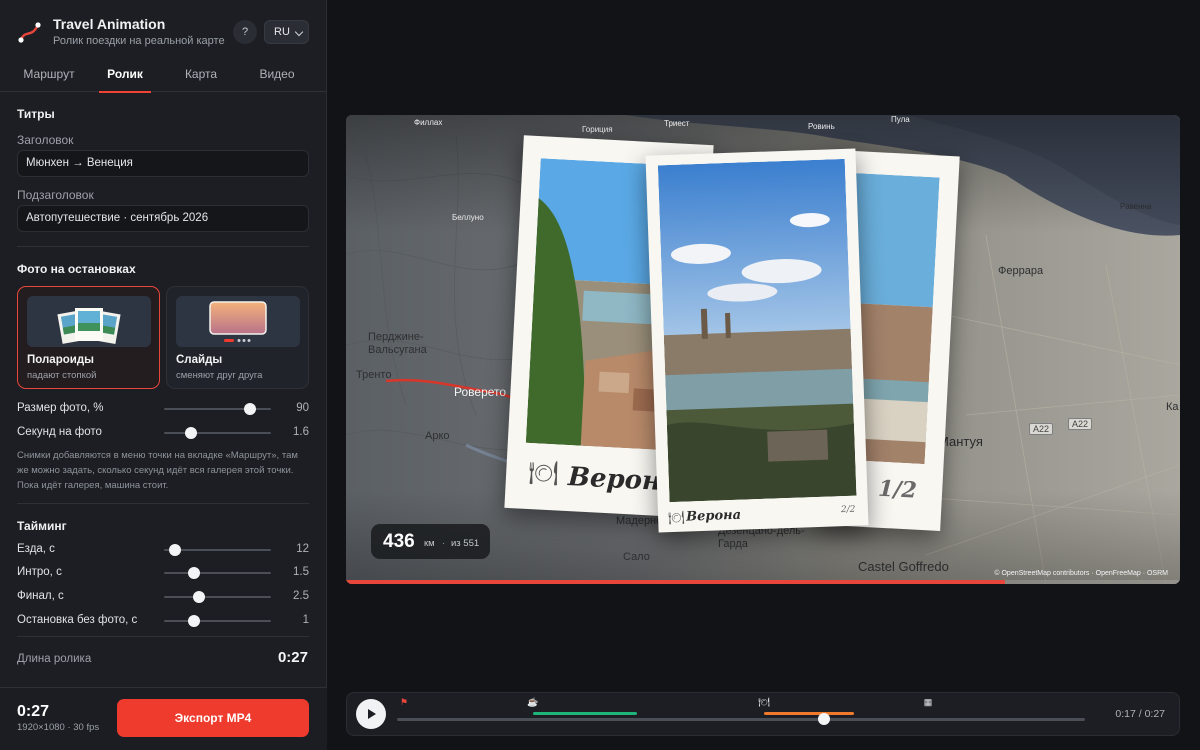 Image resolution: width=1200 pixels, height=750 pixels. Describe the element at coordinates (60, 408) in the screenshot. I see `photo-size-label: Размер фото, %` at that location.